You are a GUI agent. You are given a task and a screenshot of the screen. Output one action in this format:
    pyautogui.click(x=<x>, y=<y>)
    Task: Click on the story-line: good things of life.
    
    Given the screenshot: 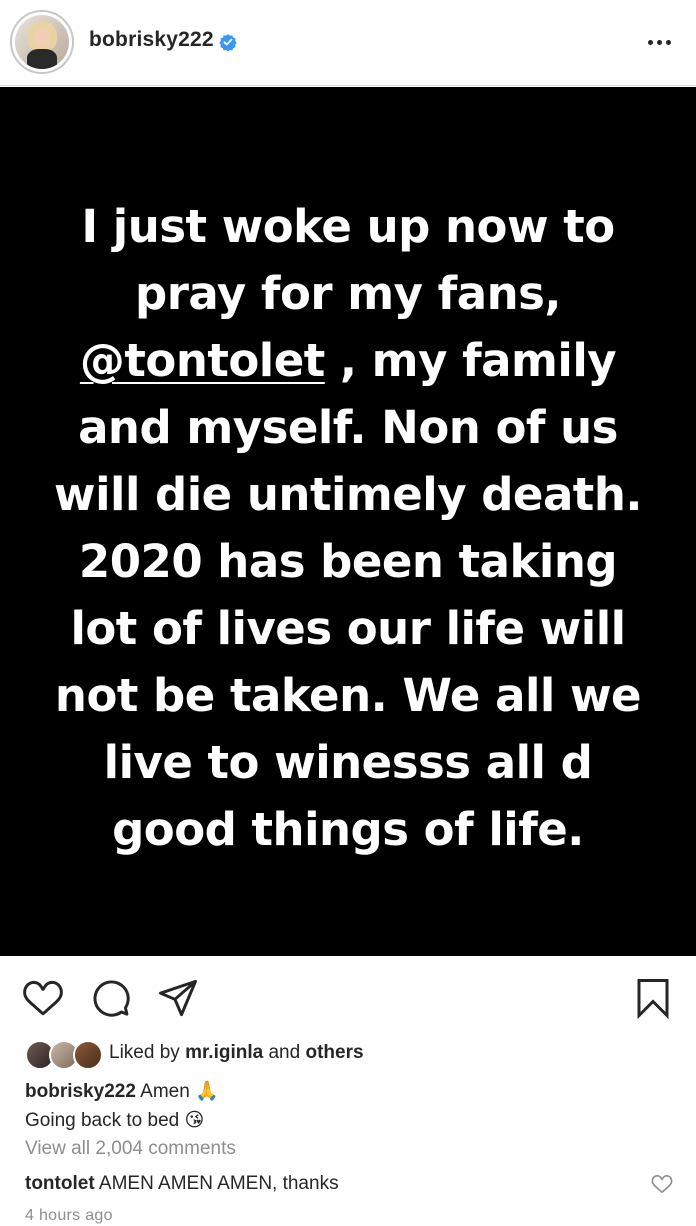 What is the action you would take?
    pyautogui.click(x=348, y=829)
    